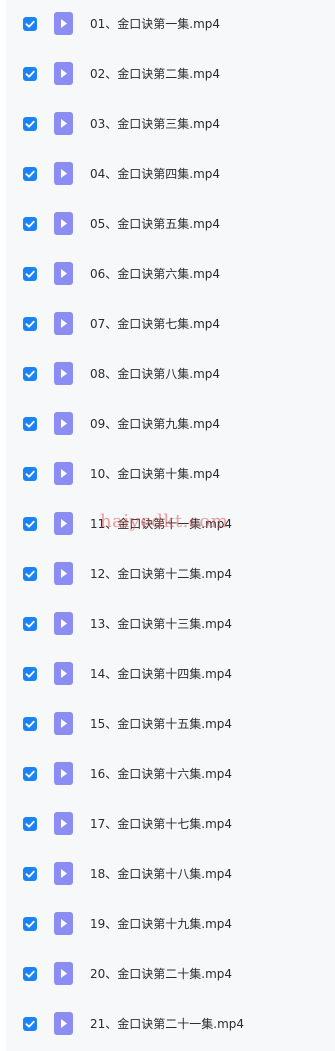 The height and width of the screenshot is (1051, 335). I want to click on file-row-07: 07、金口诀第七集.mp4, so click(167, 325).